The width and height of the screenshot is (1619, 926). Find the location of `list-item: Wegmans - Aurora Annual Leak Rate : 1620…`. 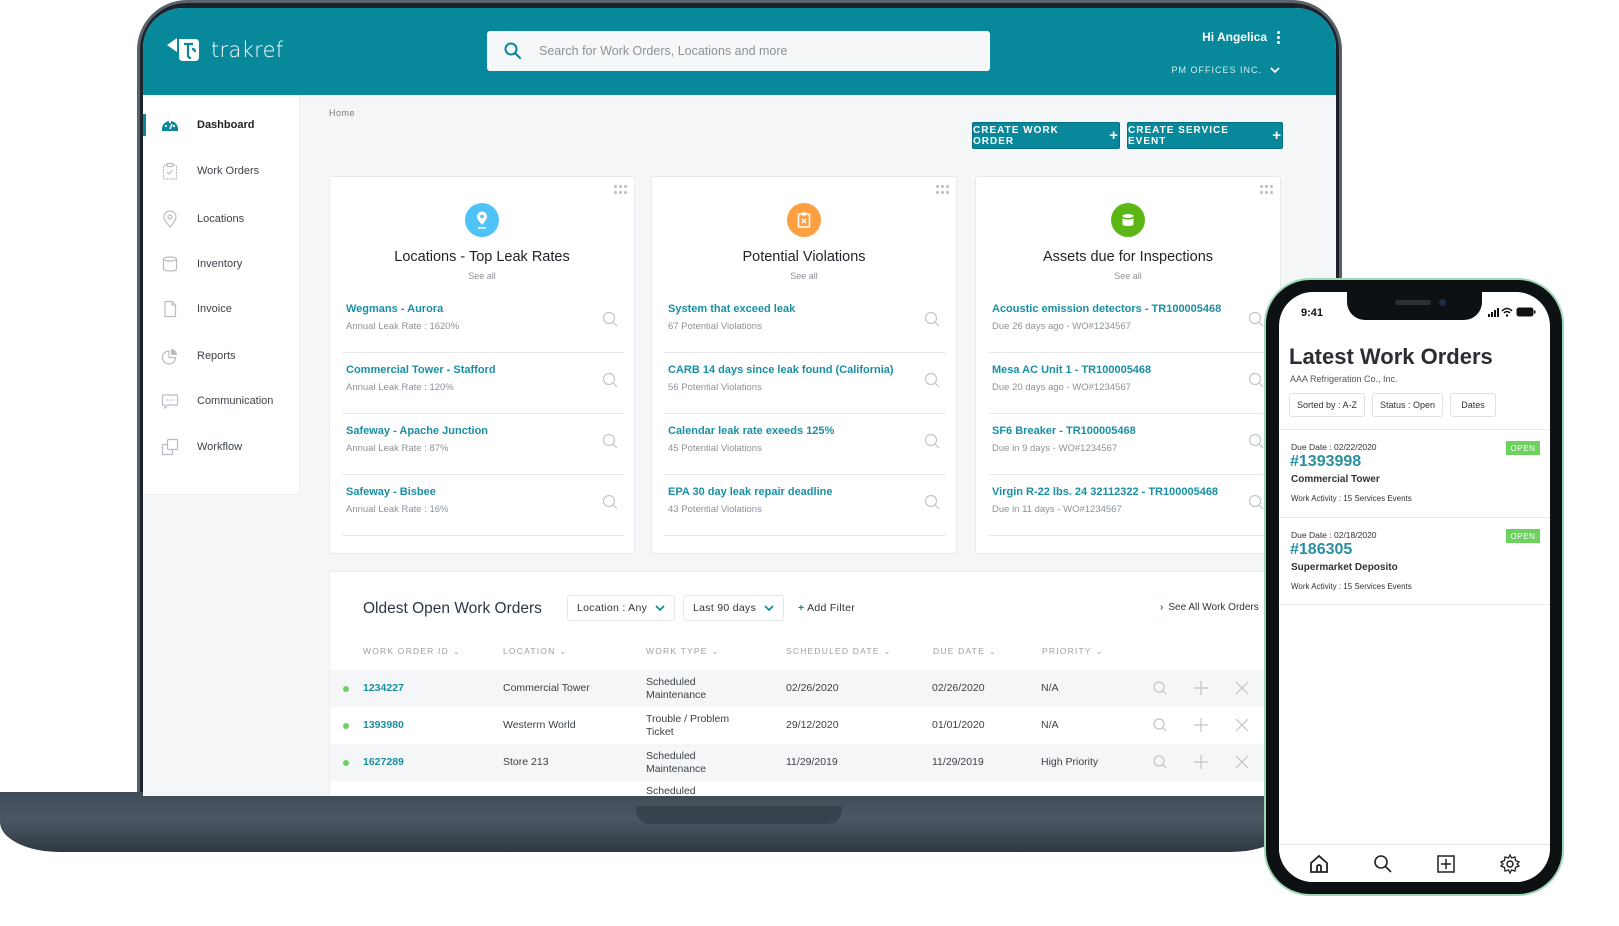

list-item: Wegmans - Aurora Annual Leak Rate : 1620… is located at coordinates (483, 323).